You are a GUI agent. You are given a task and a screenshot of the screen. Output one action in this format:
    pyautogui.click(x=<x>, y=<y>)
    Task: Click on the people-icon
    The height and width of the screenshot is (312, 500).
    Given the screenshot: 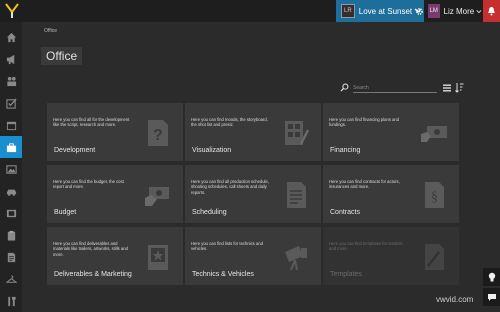 What is the action you would take?
    pyautogui.click(x=11, y=81)
    